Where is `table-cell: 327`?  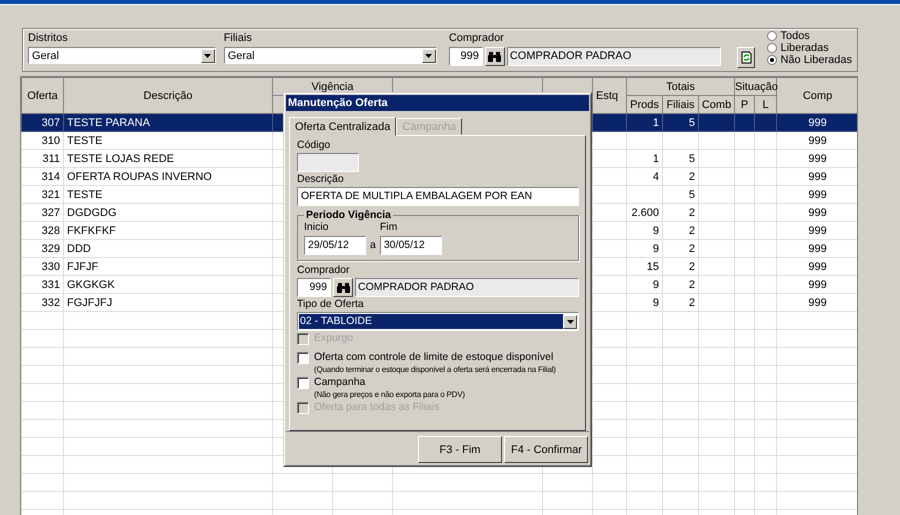 table-cell: 327 is located at coordinates (43, 213).